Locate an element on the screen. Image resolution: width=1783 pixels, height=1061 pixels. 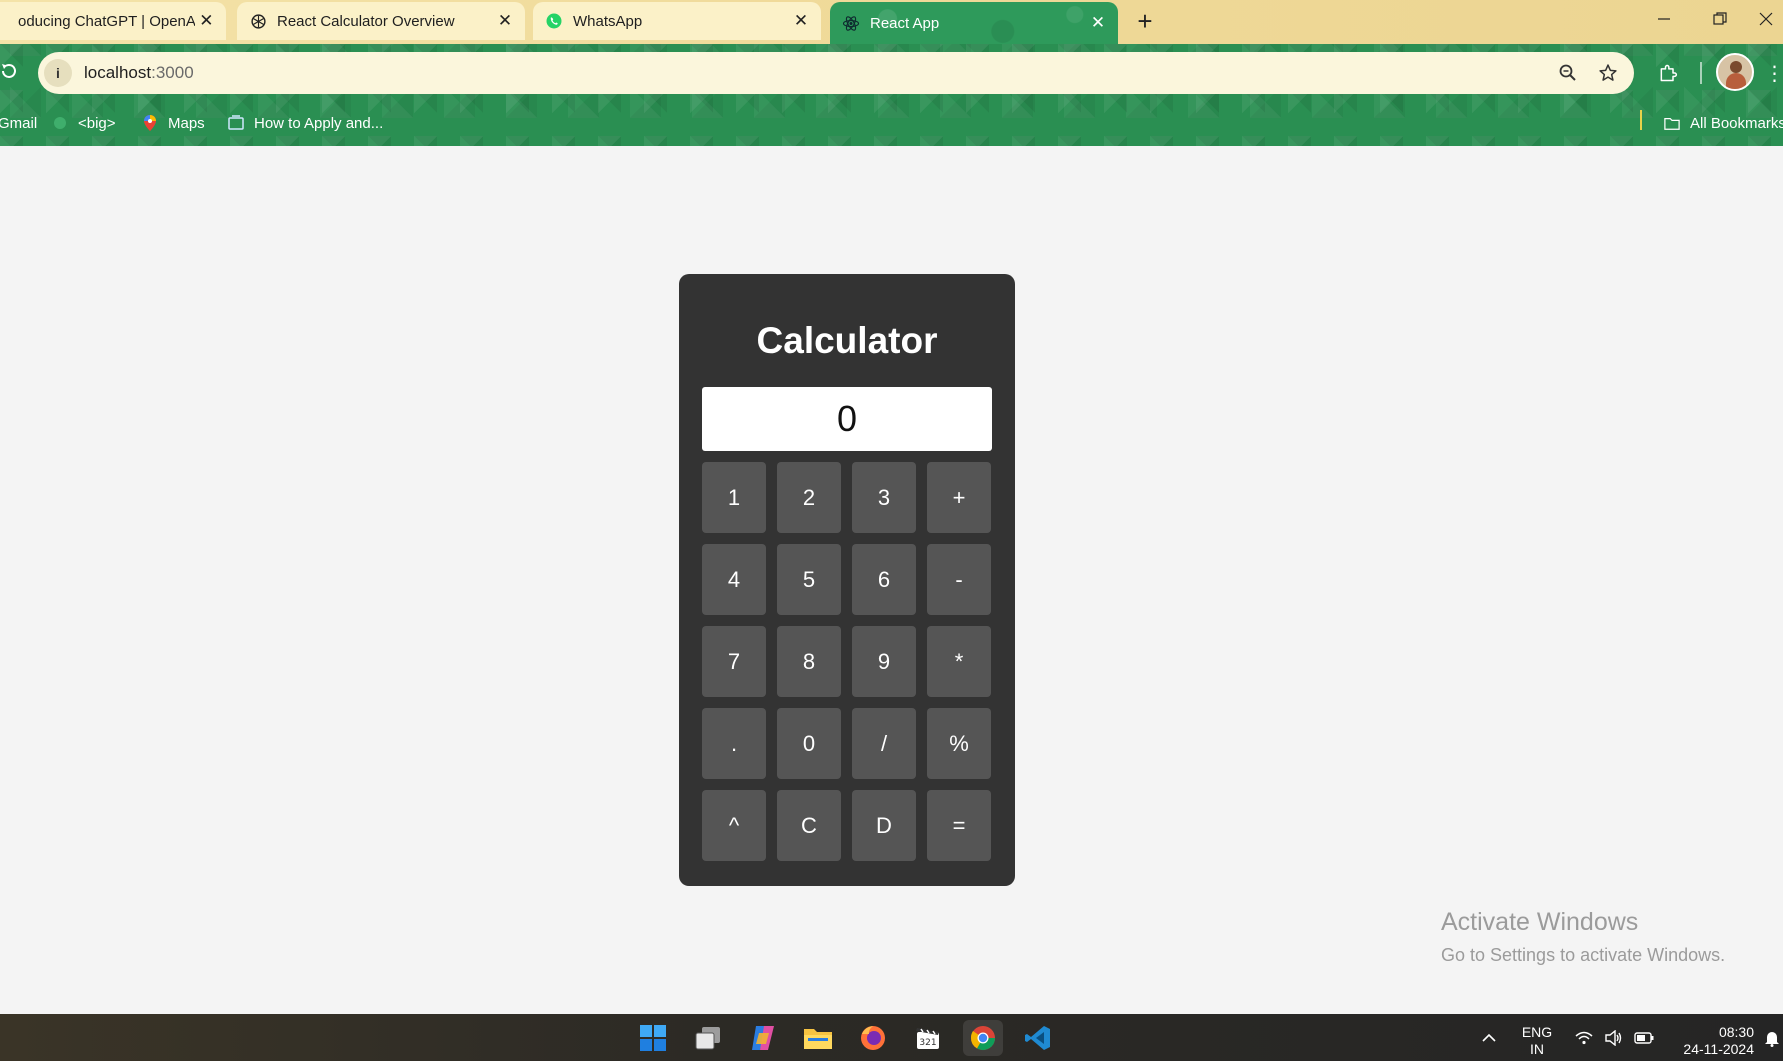
key-0: 0 is located at coordinates (809, 743).